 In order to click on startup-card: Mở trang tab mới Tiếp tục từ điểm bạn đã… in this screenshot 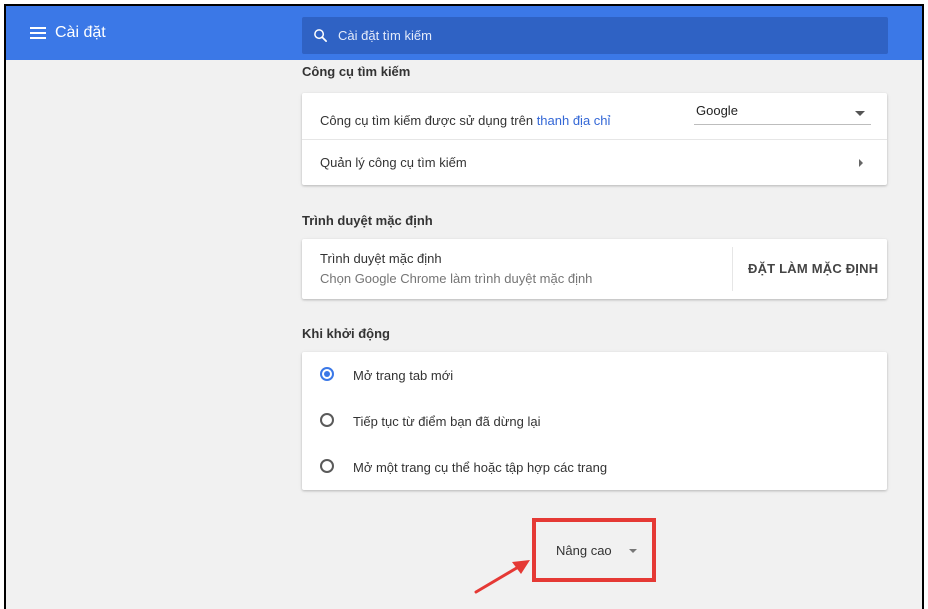, I will do `click(594, 421)`.